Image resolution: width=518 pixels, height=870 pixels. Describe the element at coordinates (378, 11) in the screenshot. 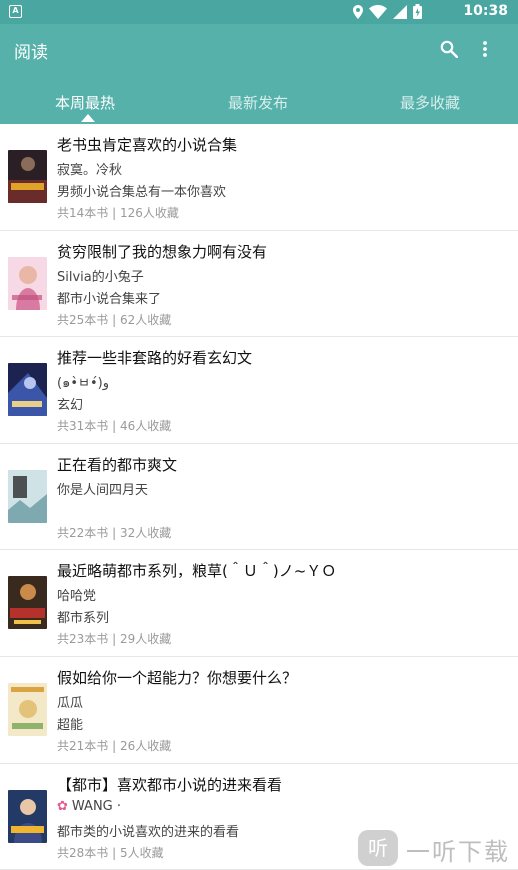

I see `wifi-icon` at that location.